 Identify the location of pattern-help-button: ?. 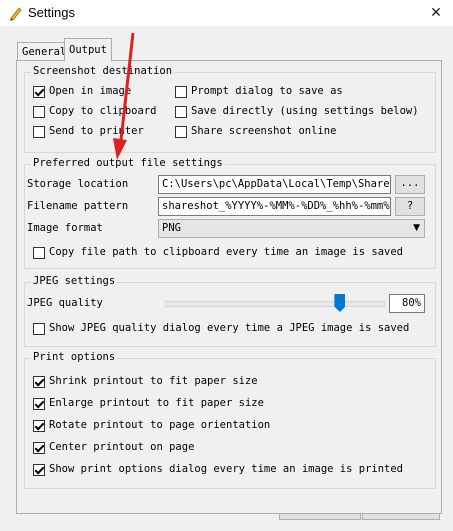
(410, 206).